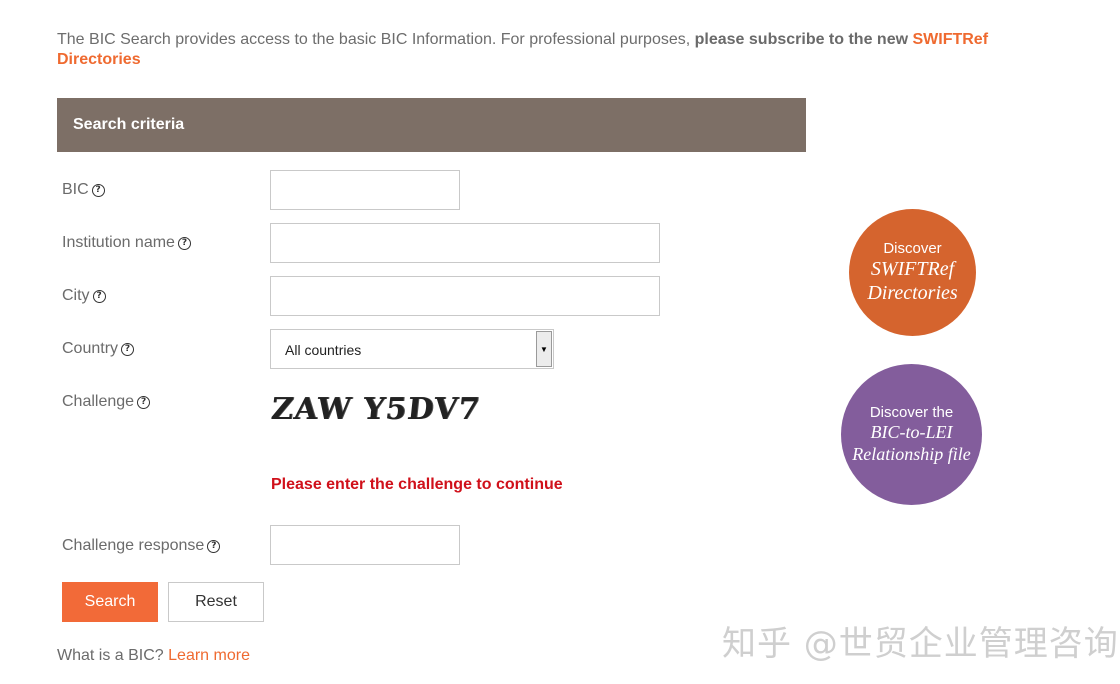 The height and width of the screenshot is (684, 1120). Describe the element at coordinates (911, 454) in the screenshot. I see `promo-line: Relationship file` at that location.